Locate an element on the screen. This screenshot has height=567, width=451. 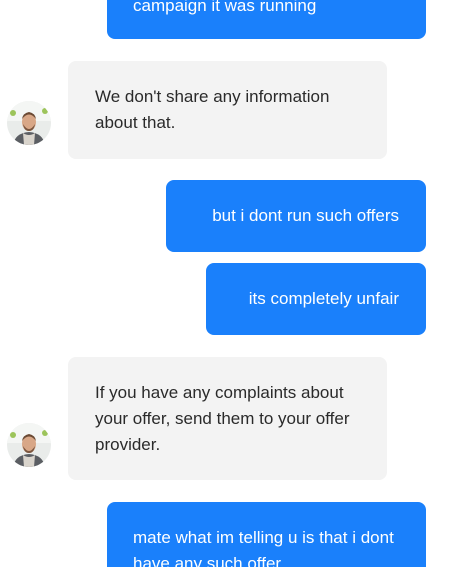
user-message: its completely unfair is located at coordinates (316, 299).